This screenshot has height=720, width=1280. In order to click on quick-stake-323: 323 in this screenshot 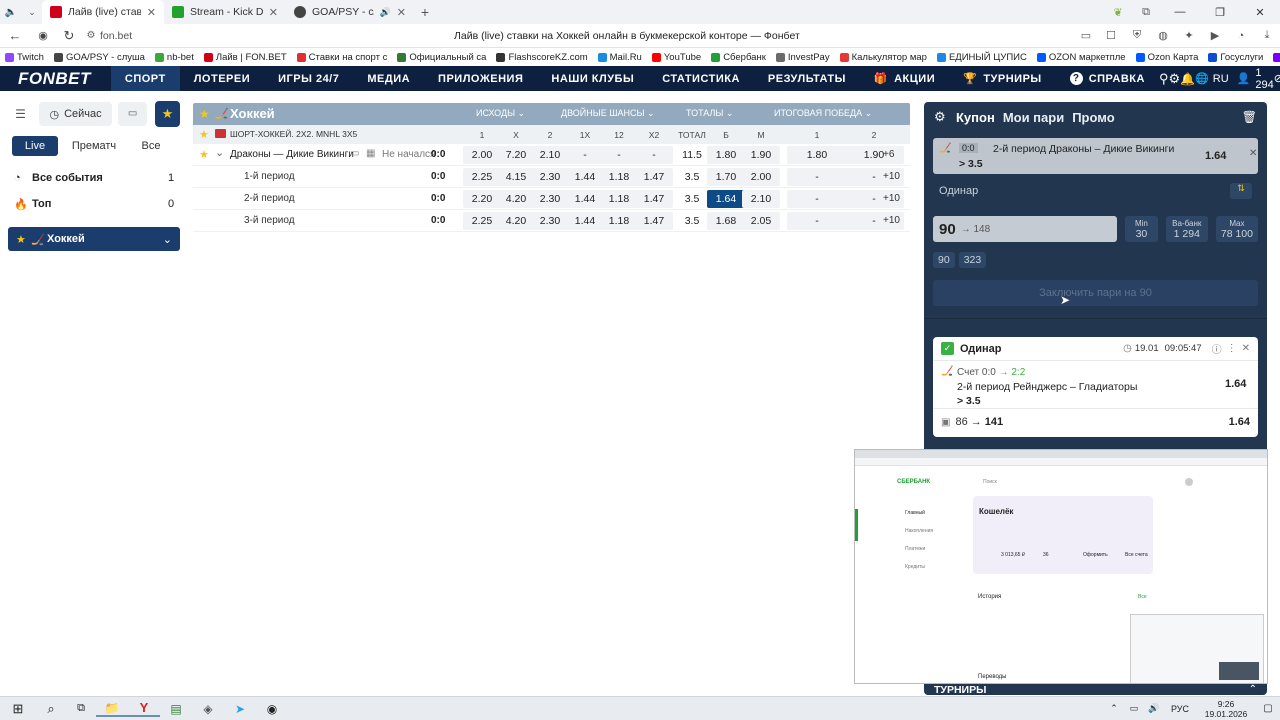, I will do `click(972, 260)`.